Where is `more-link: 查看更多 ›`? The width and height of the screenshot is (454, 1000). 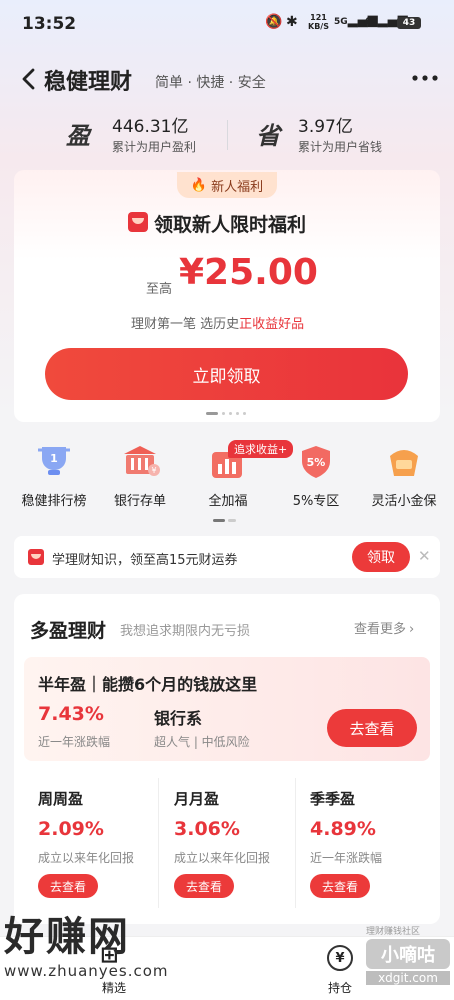
more-link: 查看更多 › is located at coordinates (384, 627).